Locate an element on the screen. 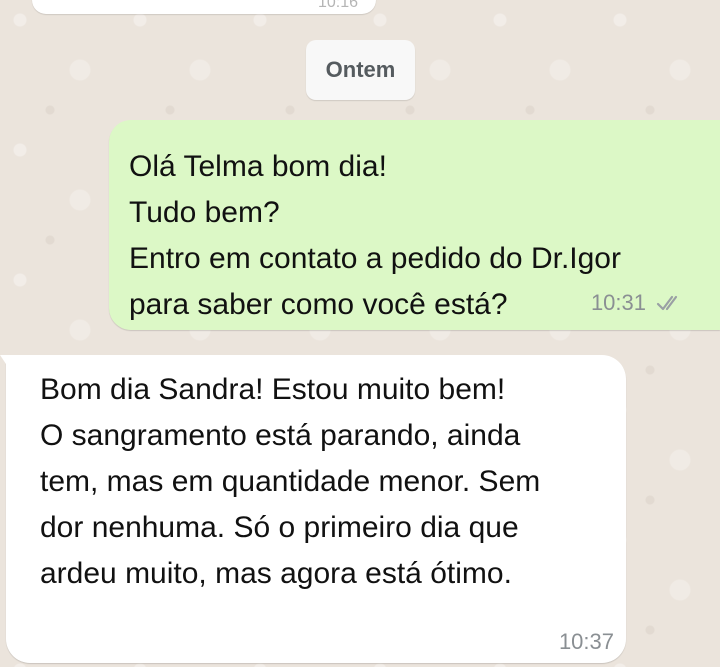 The width and height of the screenshot is (720, 667). outgoing-message-time: 10:31 is located at coordinates (618, 302).